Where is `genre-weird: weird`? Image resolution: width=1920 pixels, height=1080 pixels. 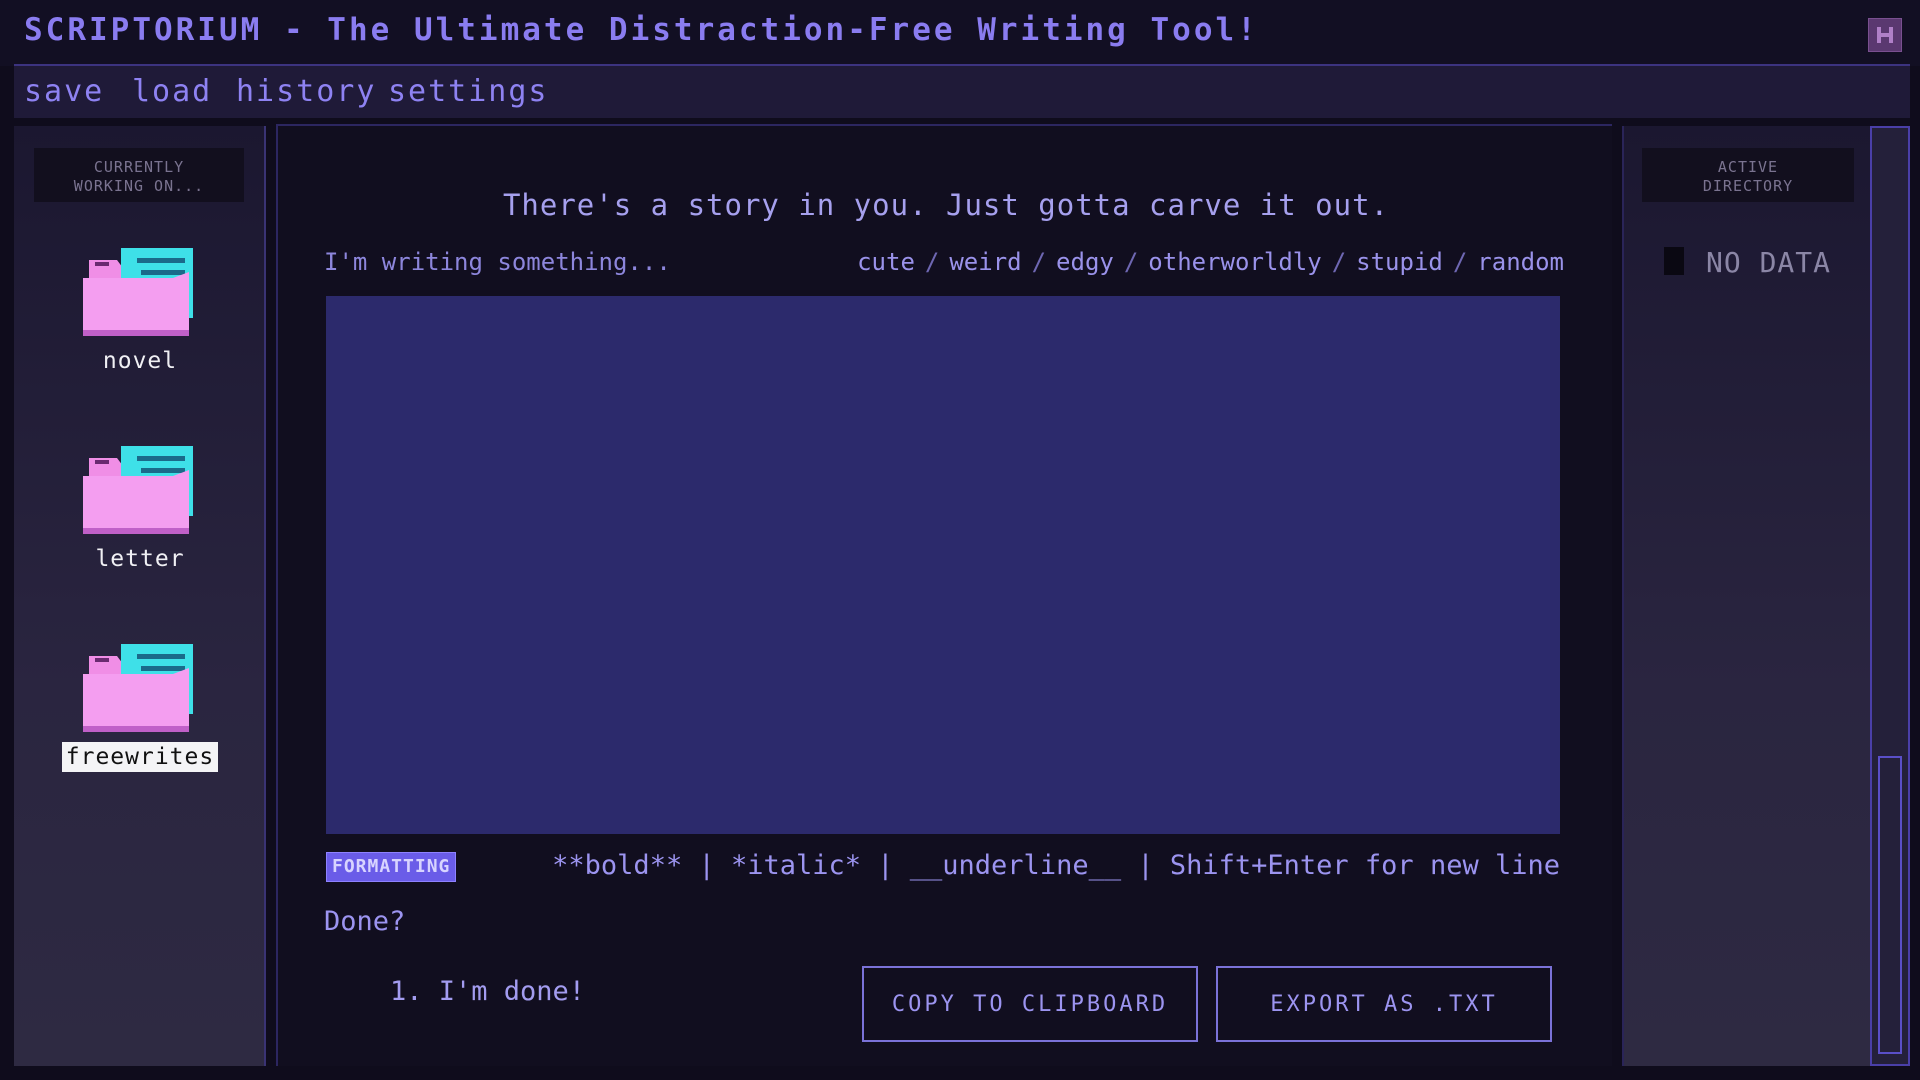 genre-weird: weird is located at coordinates (985, 262).